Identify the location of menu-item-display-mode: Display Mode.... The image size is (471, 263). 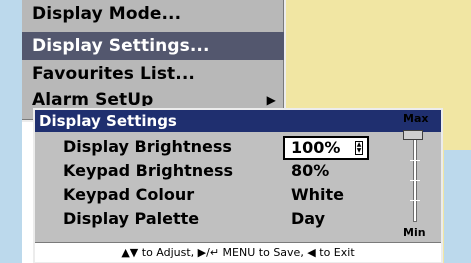
(153, 14).